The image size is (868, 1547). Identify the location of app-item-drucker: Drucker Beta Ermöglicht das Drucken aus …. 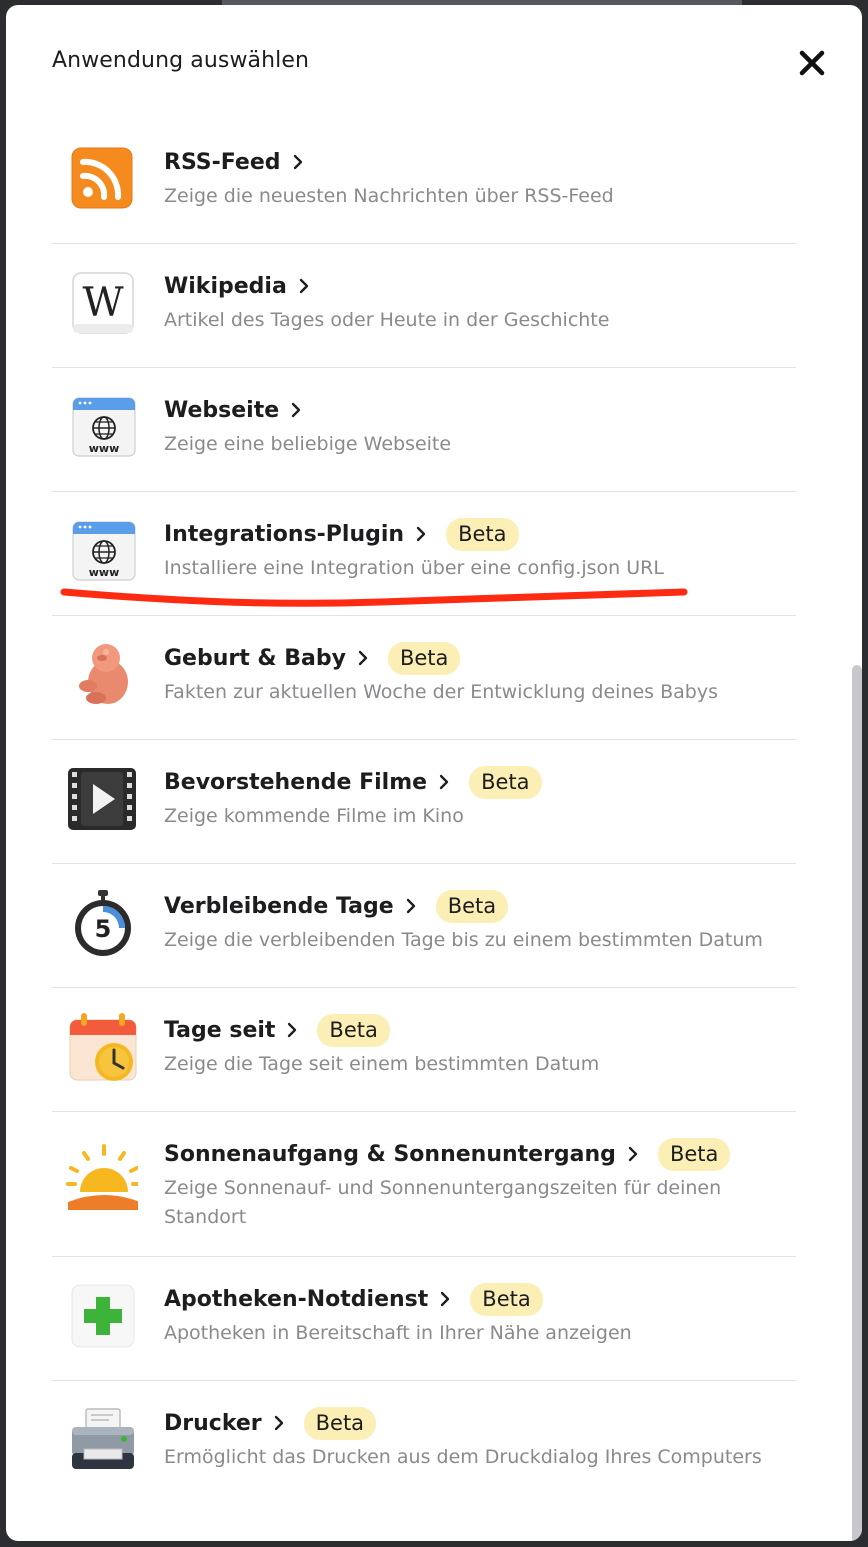
(424, 1442).